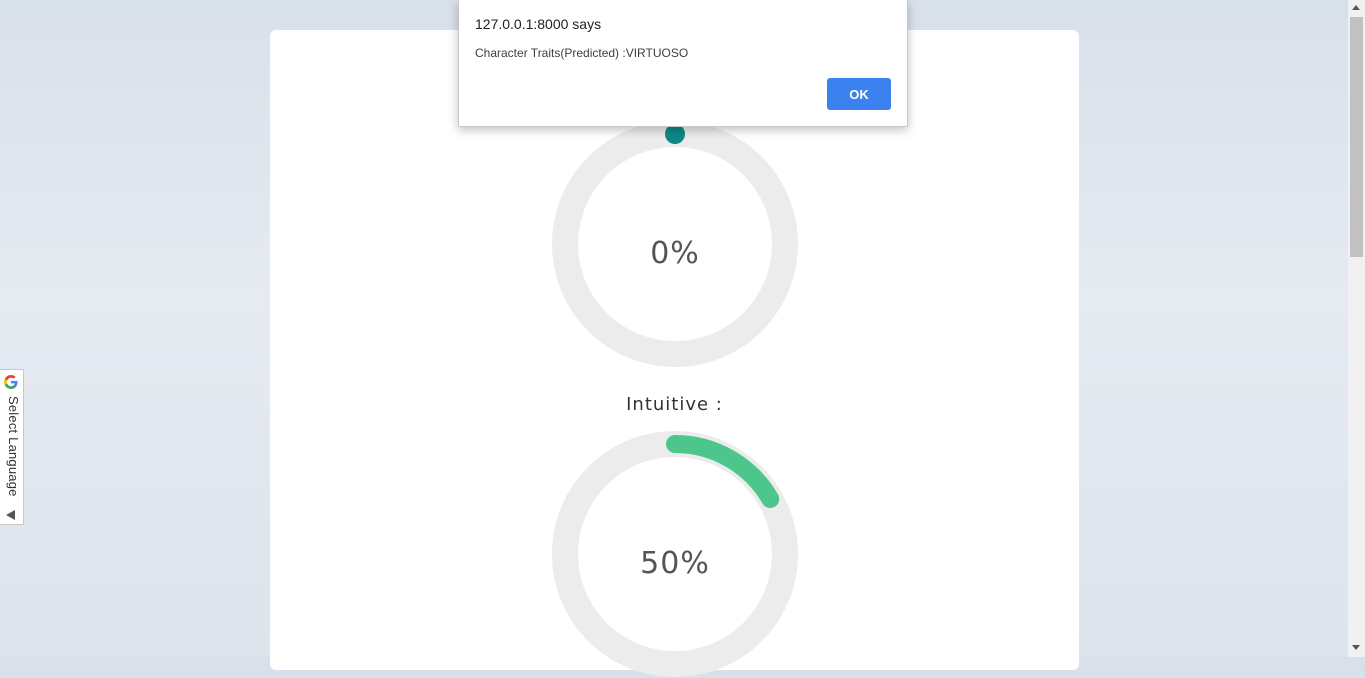 The width and height of the screenshot is (1365, 678). I want to click on page-scrollbar, so click(1356, 328).